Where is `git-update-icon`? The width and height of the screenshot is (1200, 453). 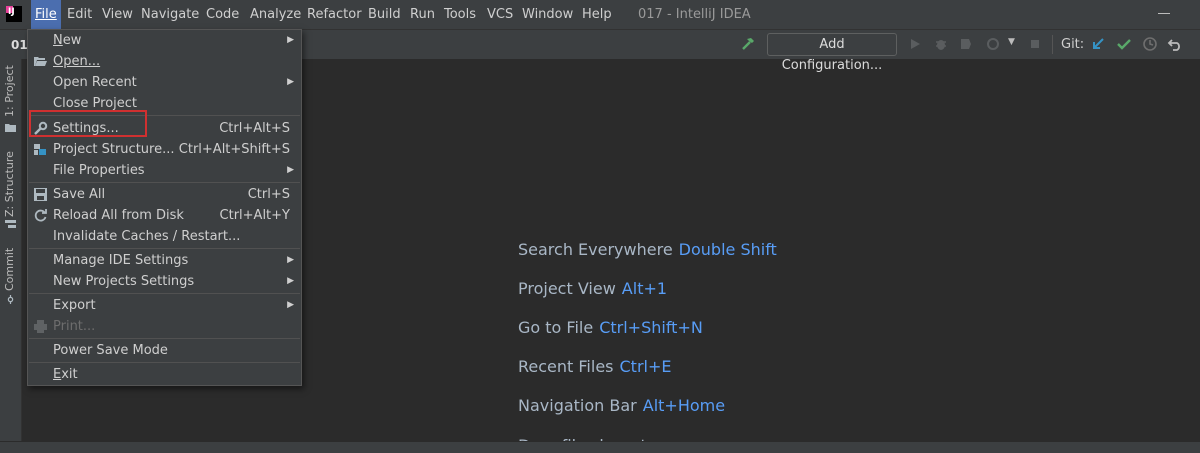 git-update-icon is located at coordinates (1098, 44).